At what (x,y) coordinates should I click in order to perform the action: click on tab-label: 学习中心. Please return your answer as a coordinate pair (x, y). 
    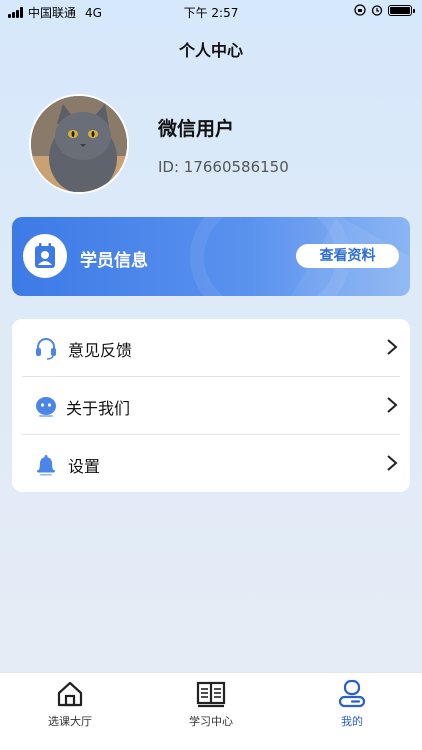
    Looking at the image, I should click on (211, 721).